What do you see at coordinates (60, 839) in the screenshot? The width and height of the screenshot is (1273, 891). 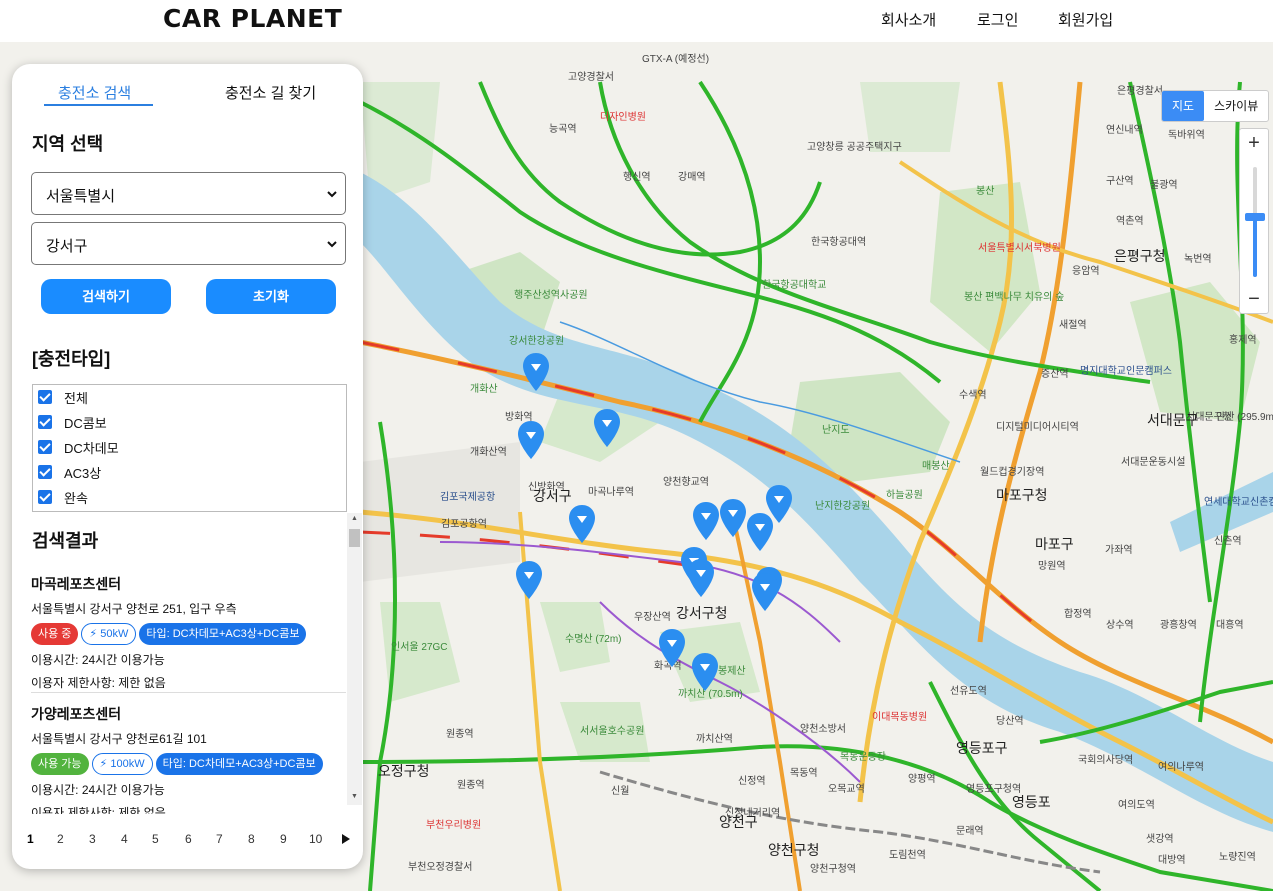 I see `page-link: 2` at bounding box center [60, 839].